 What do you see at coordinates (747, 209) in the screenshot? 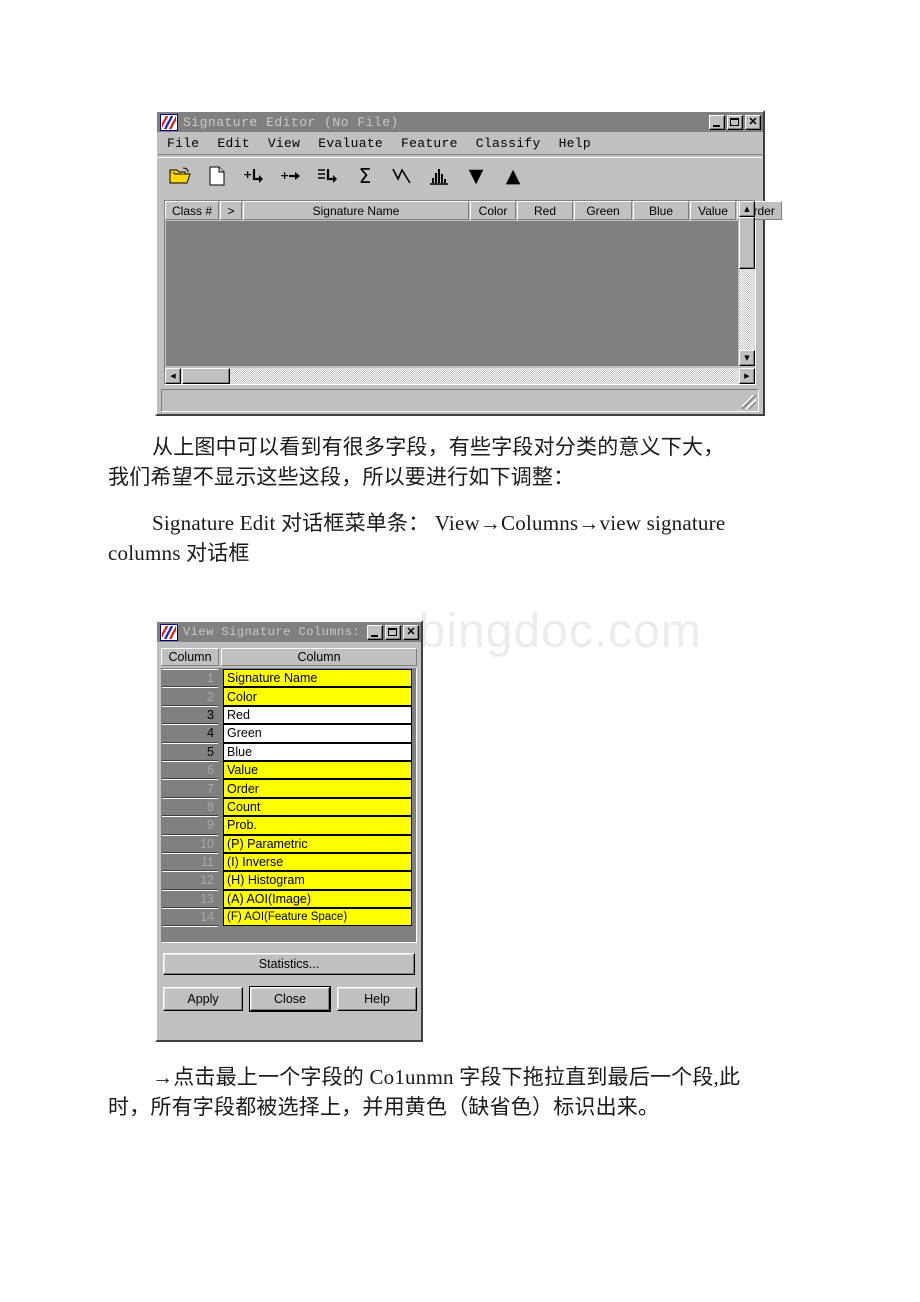
I see `scroll-up-button: ▲` at bounding box center [747, 209].